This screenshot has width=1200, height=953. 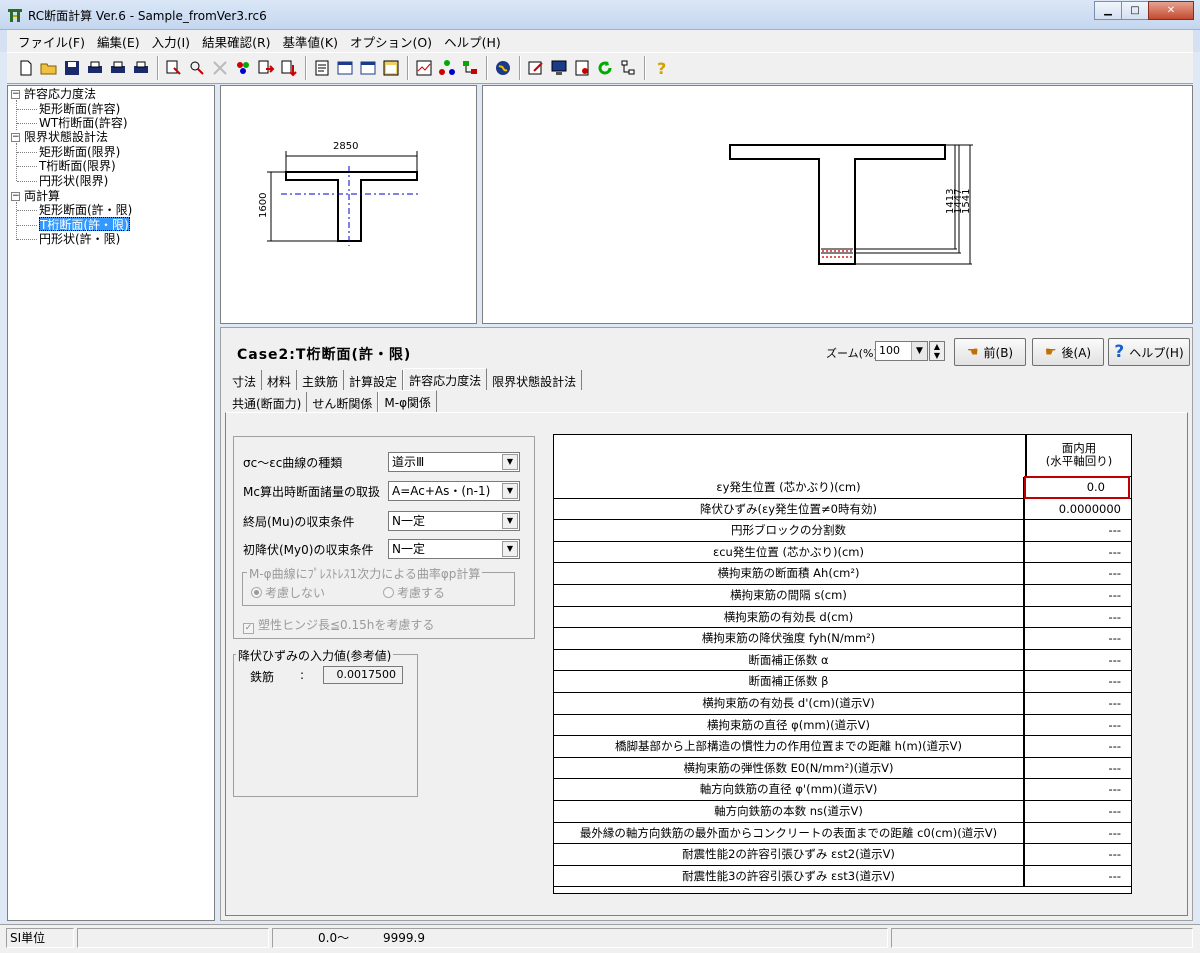 What do you see at coordinates (374, 380) in the screenshot?
I see `tab-calc-settings: 計算設定` at bounding box center [374, 380].